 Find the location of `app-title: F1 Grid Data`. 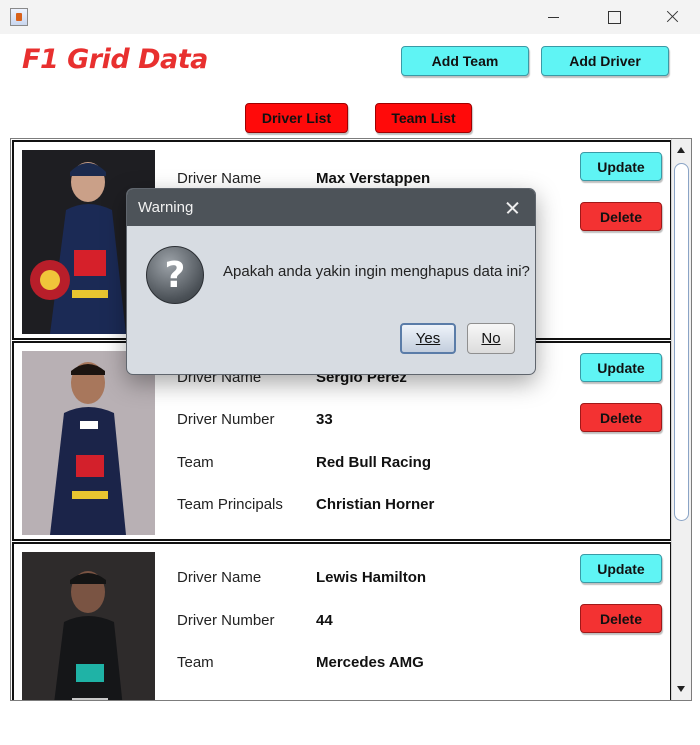

app-title: F1 Grid Data is located at coordinates (115, 59).